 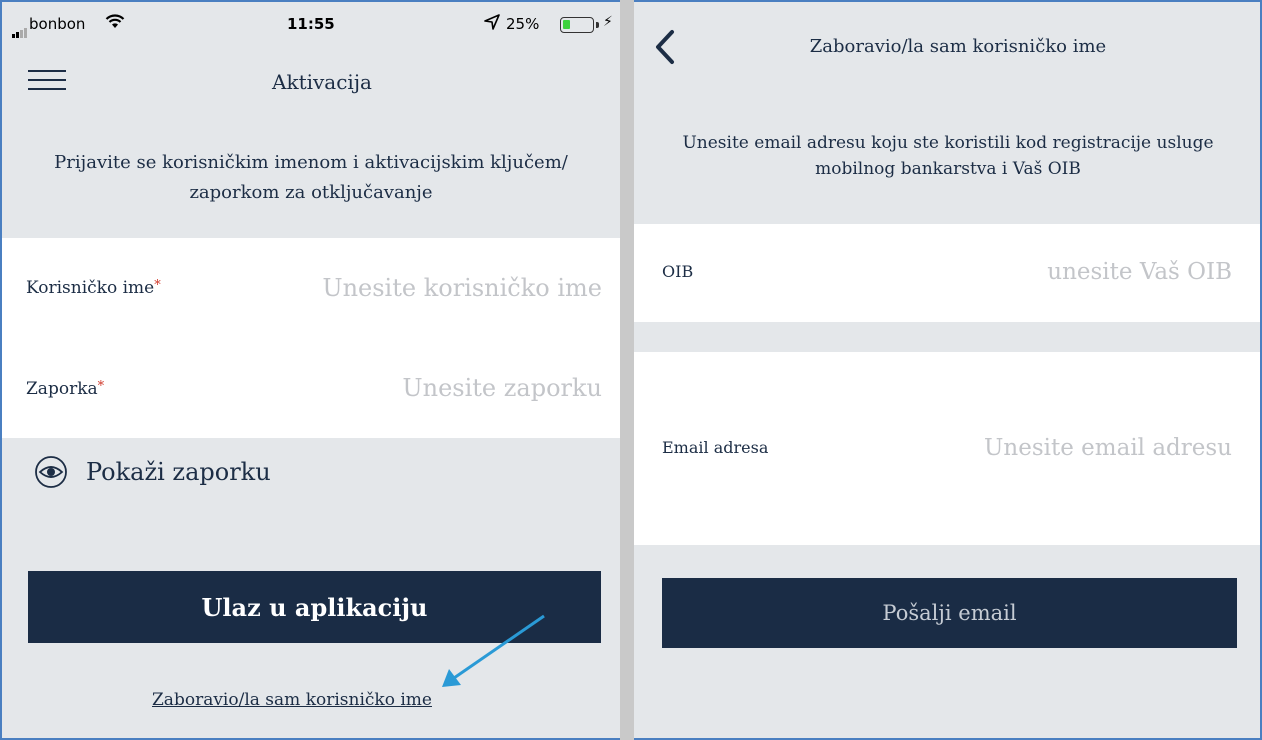 I want to click on clock: 11:55, so click(x=311, y=24).